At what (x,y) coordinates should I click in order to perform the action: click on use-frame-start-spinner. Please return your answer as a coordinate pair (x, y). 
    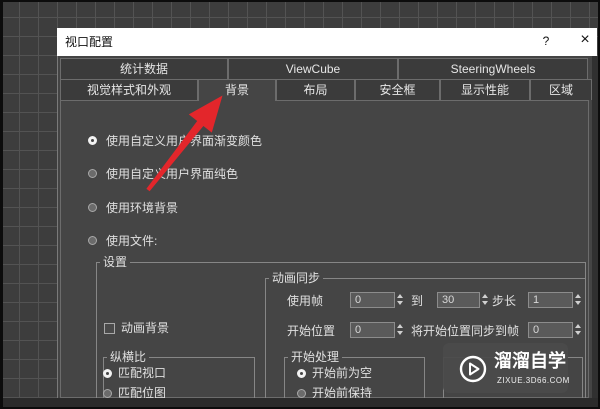
    Looking at the image, I should click on (400, 300).